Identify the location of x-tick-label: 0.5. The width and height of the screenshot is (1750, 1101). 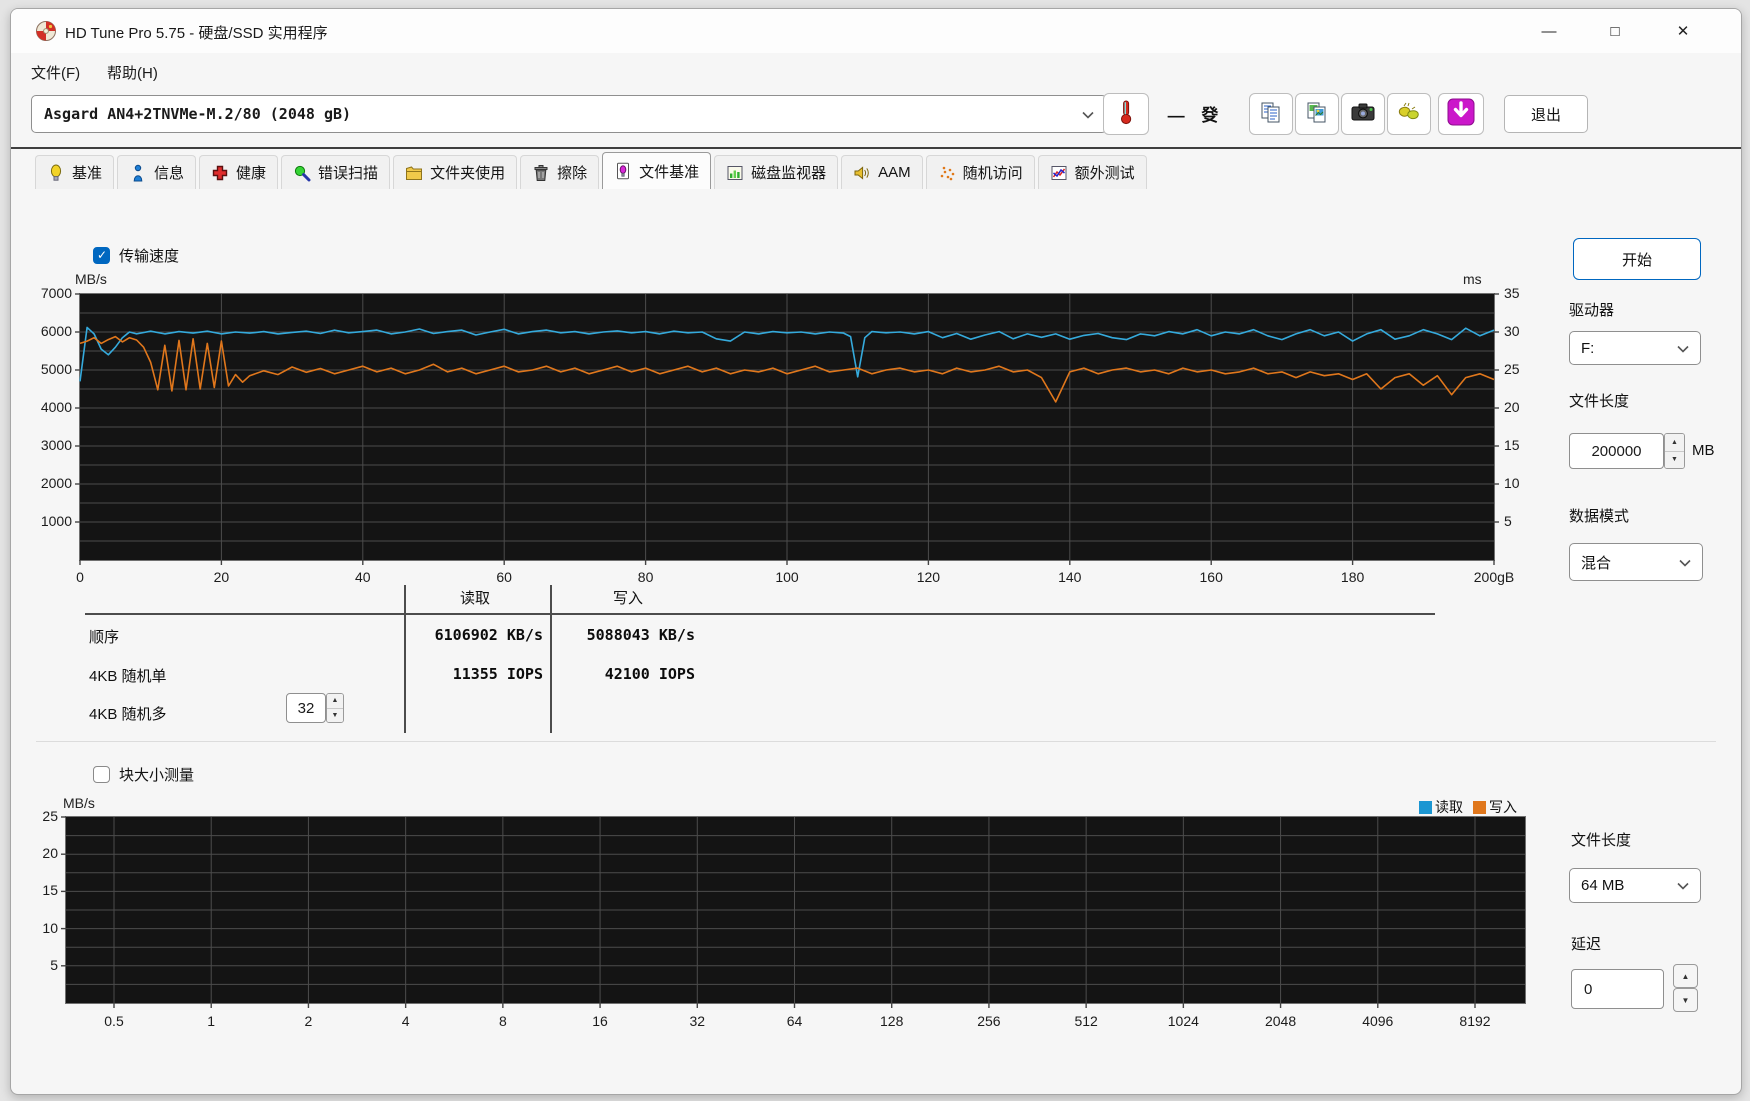
(114, 1021).